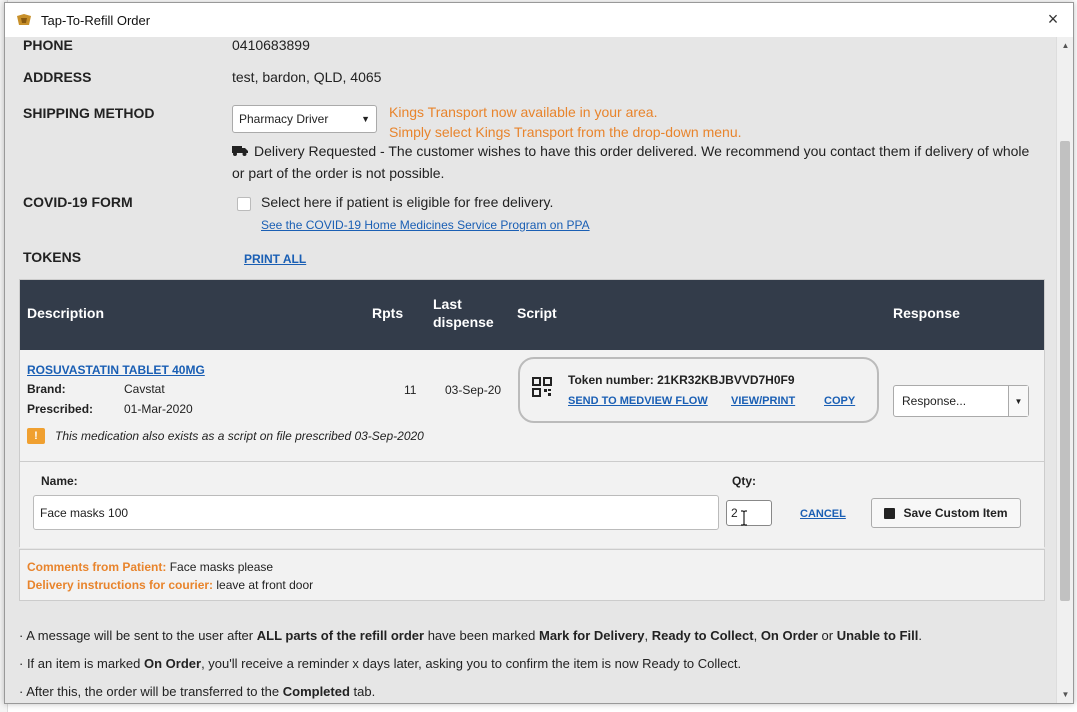 The height and width of the screenshot is (712, 1077). What do you see at coordinates (60, 409) in the screenshot?
I see `prescribed-label: Prescribed:` at bounding box center [60, 409].